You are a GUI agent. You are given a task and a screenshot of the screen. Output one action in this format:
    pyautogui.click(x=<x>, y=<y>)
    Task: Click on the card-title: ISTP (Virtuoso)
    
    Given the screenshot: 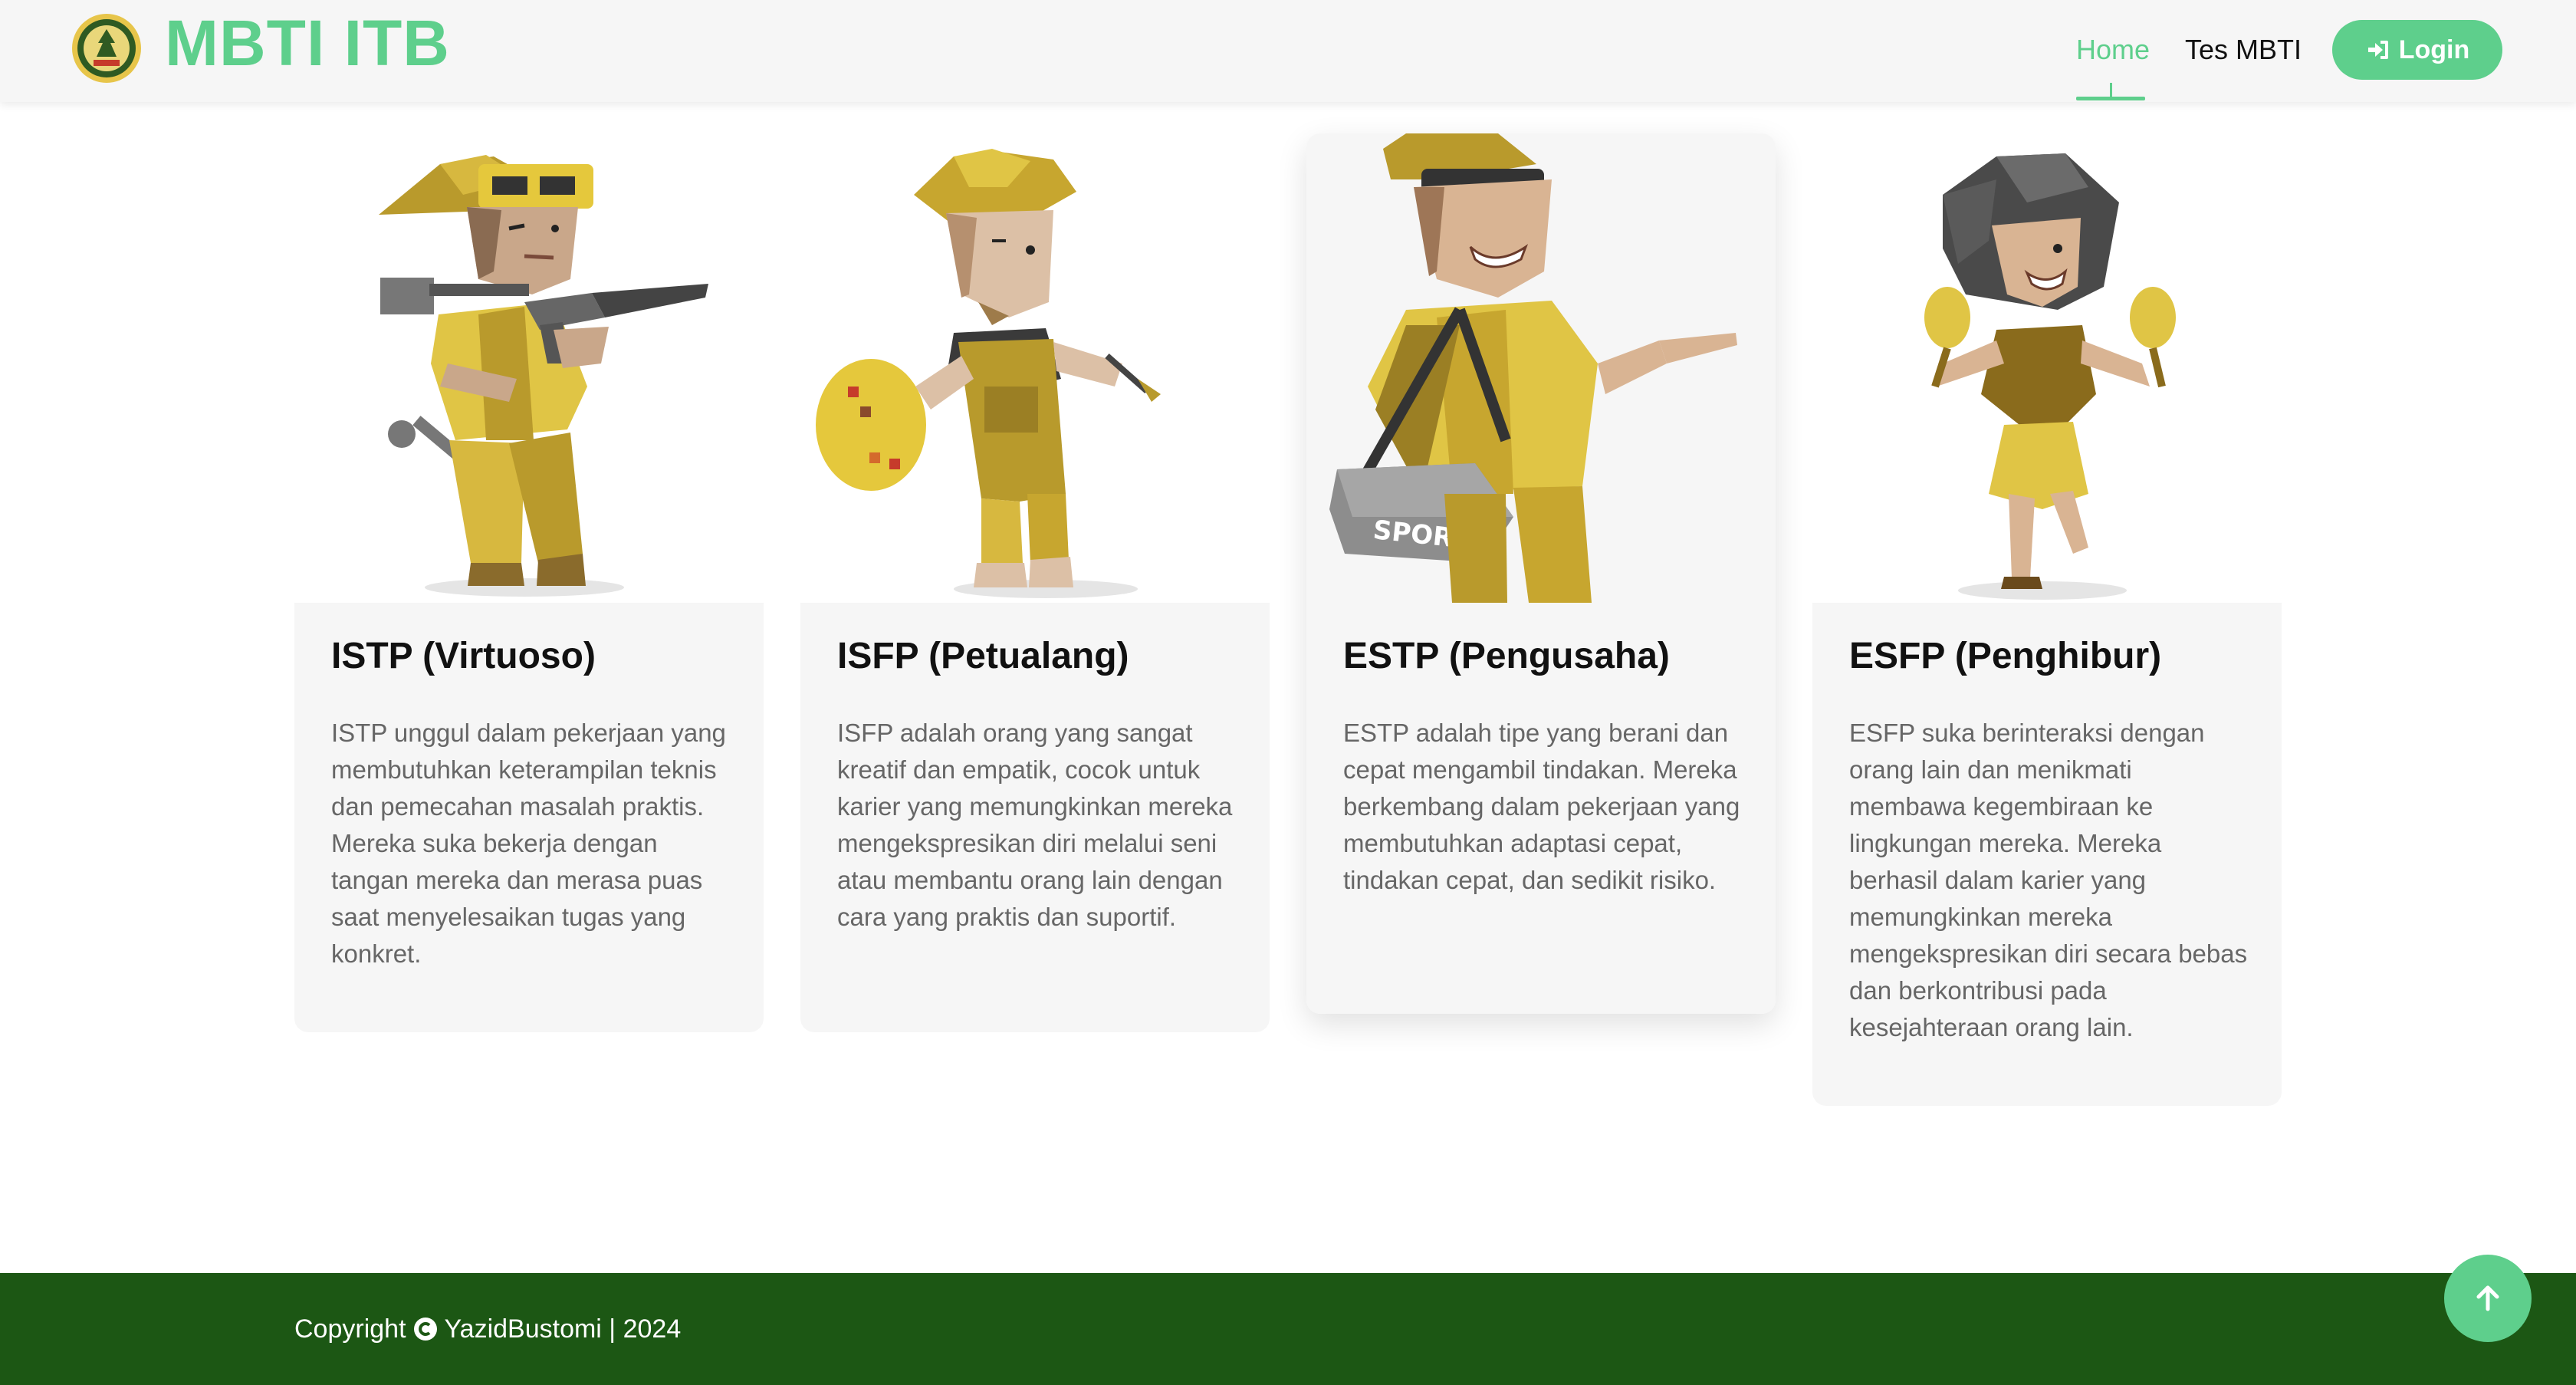 What is the action you would take?
    pyautogui.click(x=464, y=656)
    